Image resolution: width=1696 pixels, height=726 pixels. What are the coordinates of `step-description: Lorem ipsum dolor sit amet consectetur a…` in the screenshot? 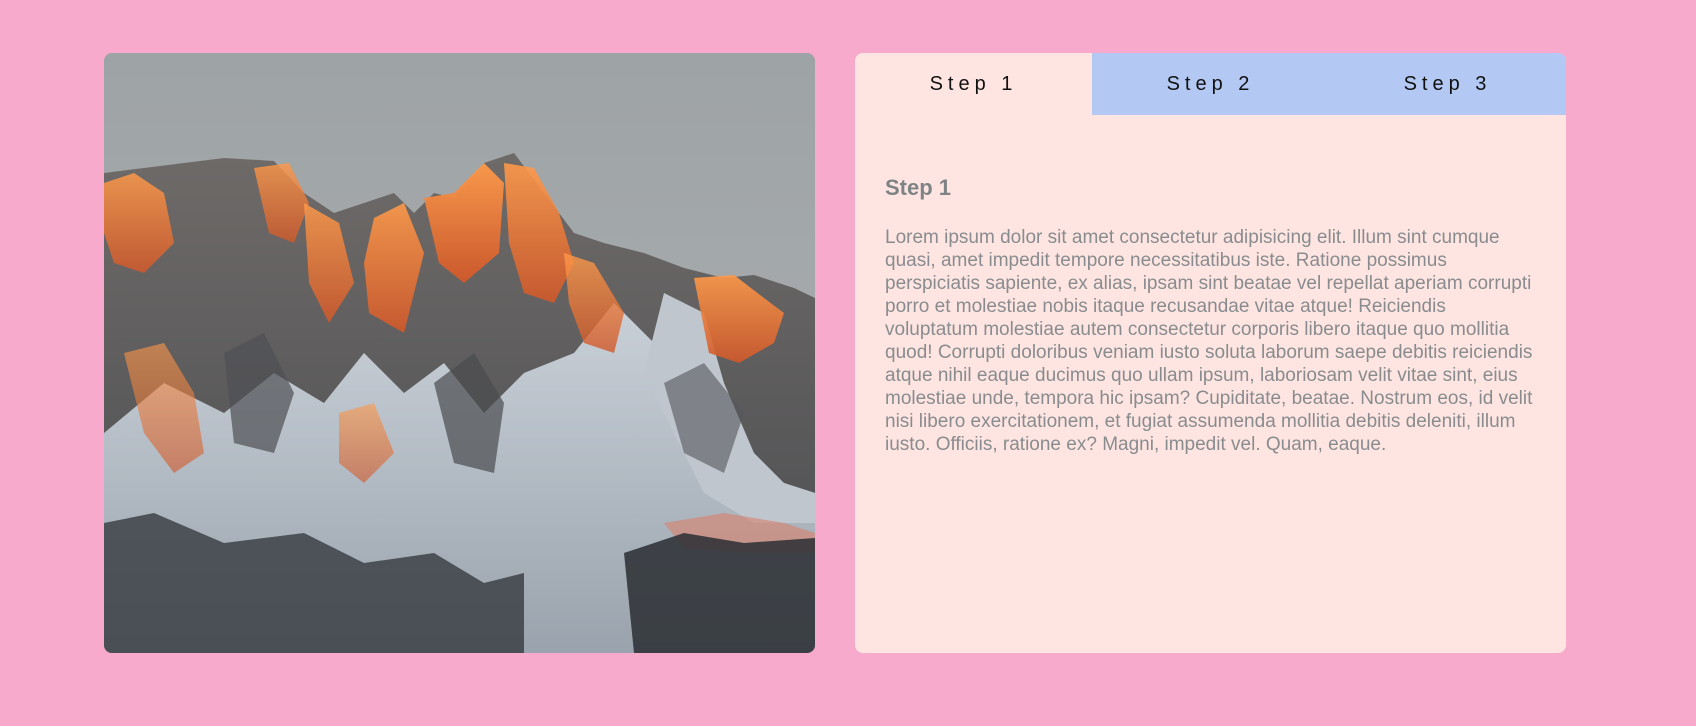 It's located at (1209, 341).